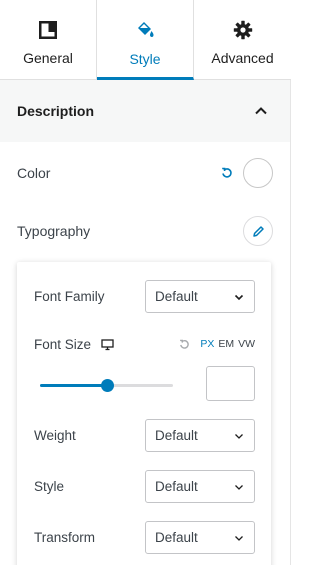 The image size is (320, 565). Describe the element at coordinates (200, 486) in the screenshot. I see `style-select: Default` at that location.